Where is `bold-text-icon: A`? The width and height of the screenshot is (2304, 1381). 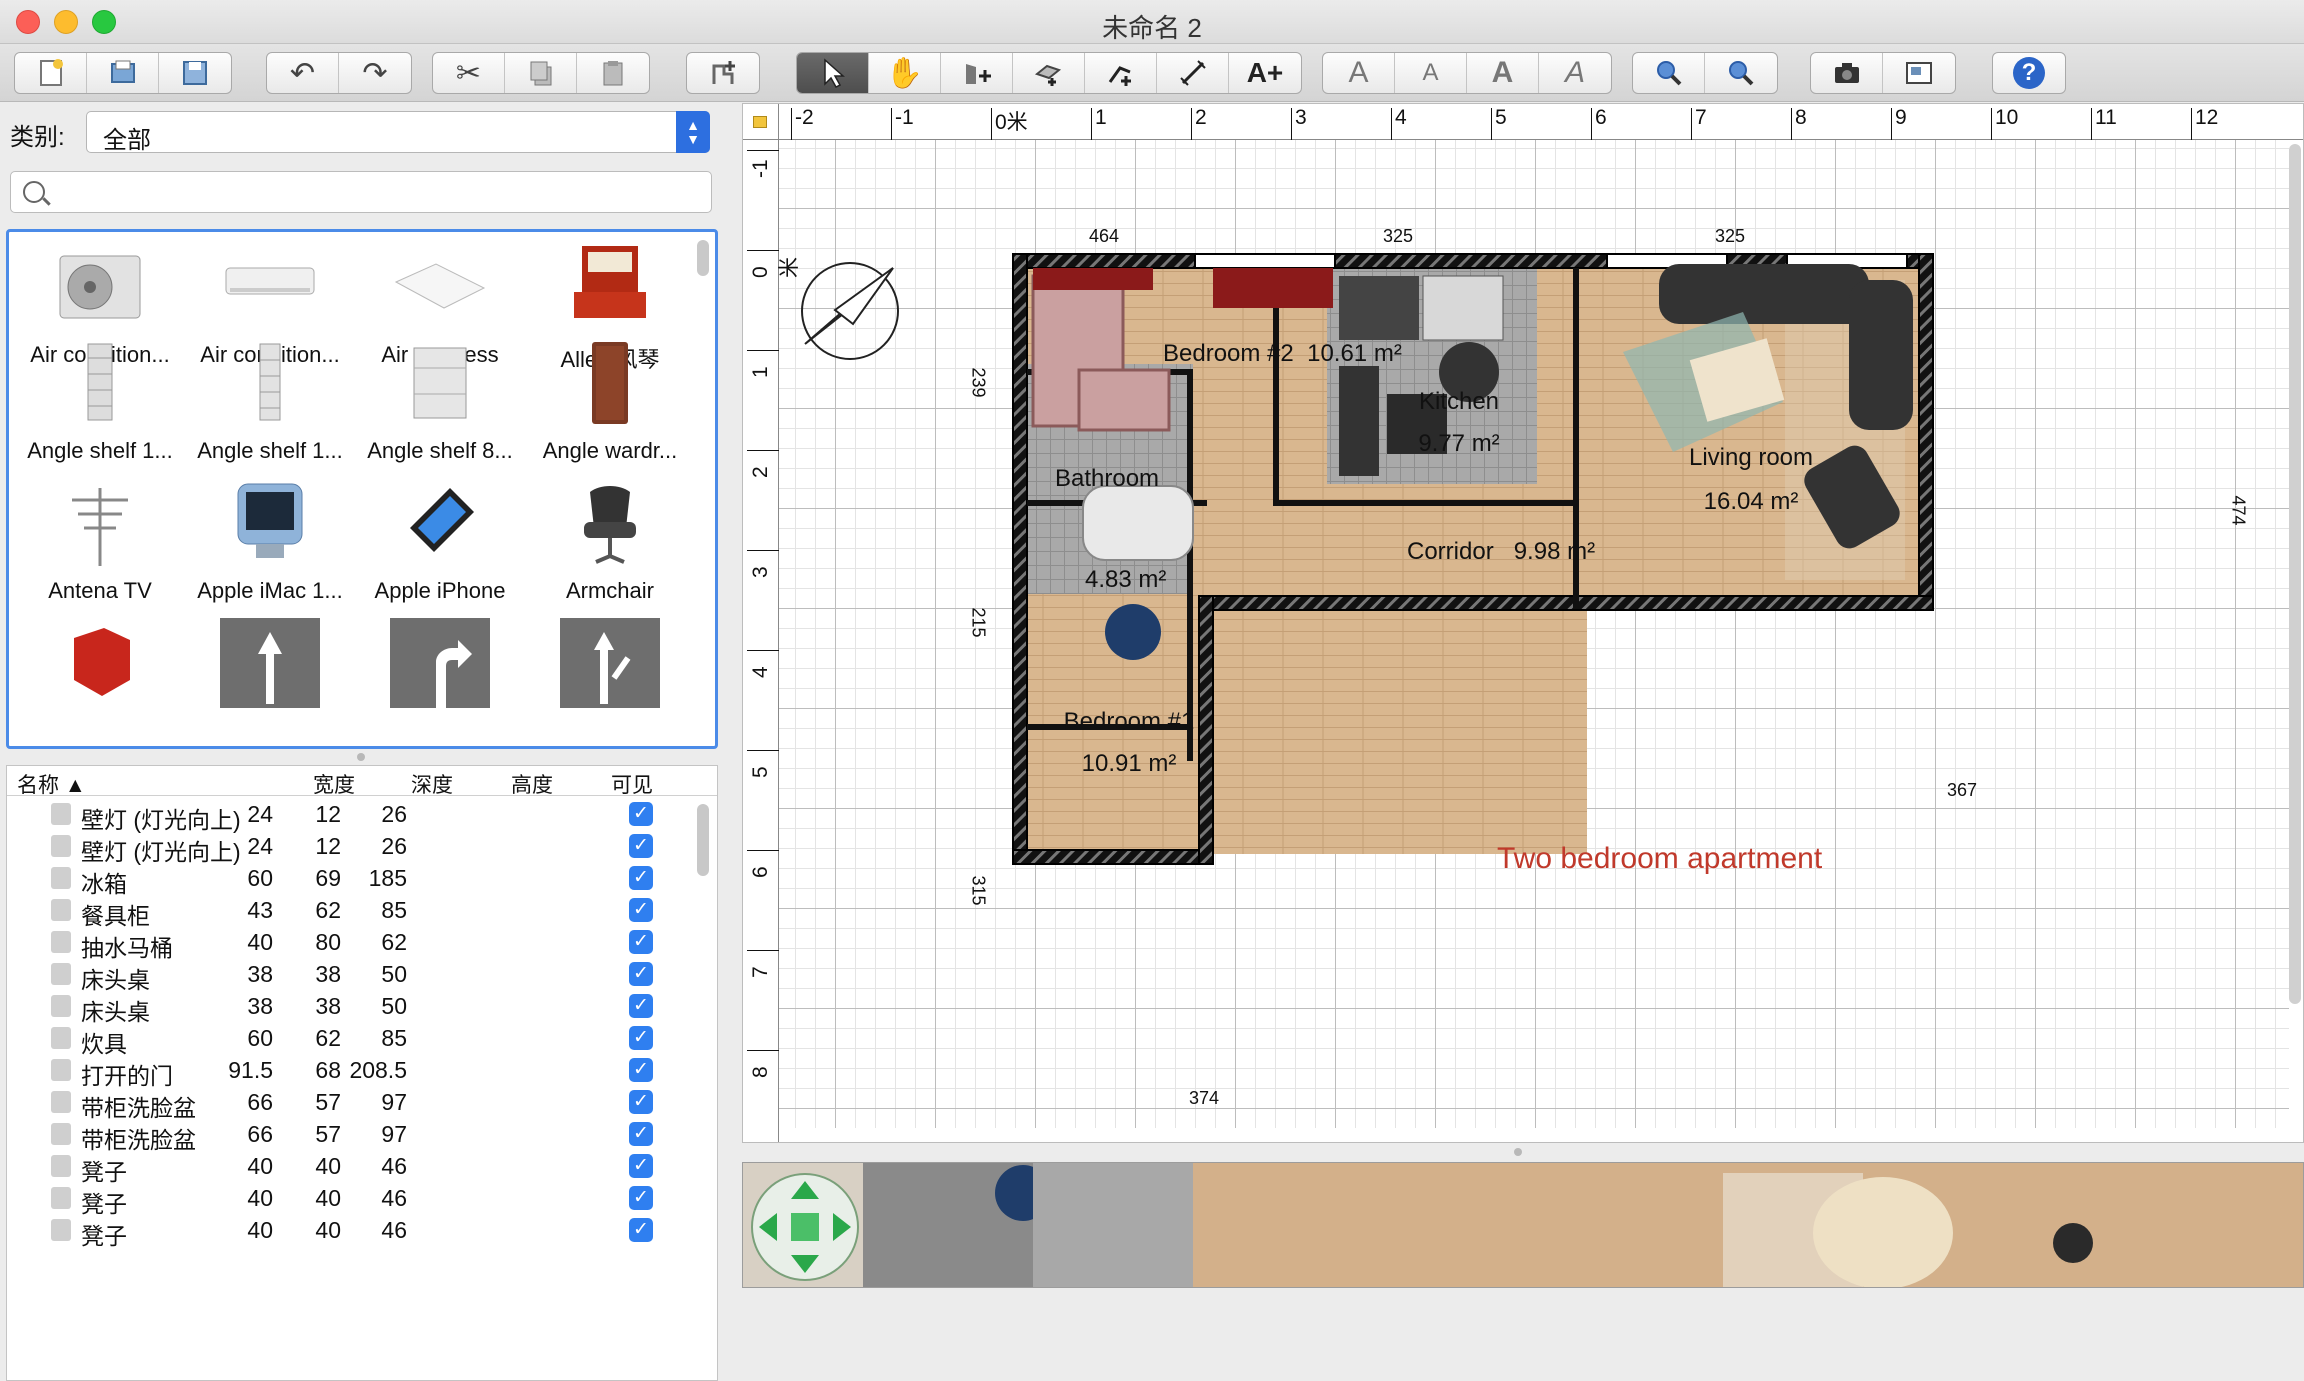 bold-text-icon: A is located at coordinates (1503, 73).